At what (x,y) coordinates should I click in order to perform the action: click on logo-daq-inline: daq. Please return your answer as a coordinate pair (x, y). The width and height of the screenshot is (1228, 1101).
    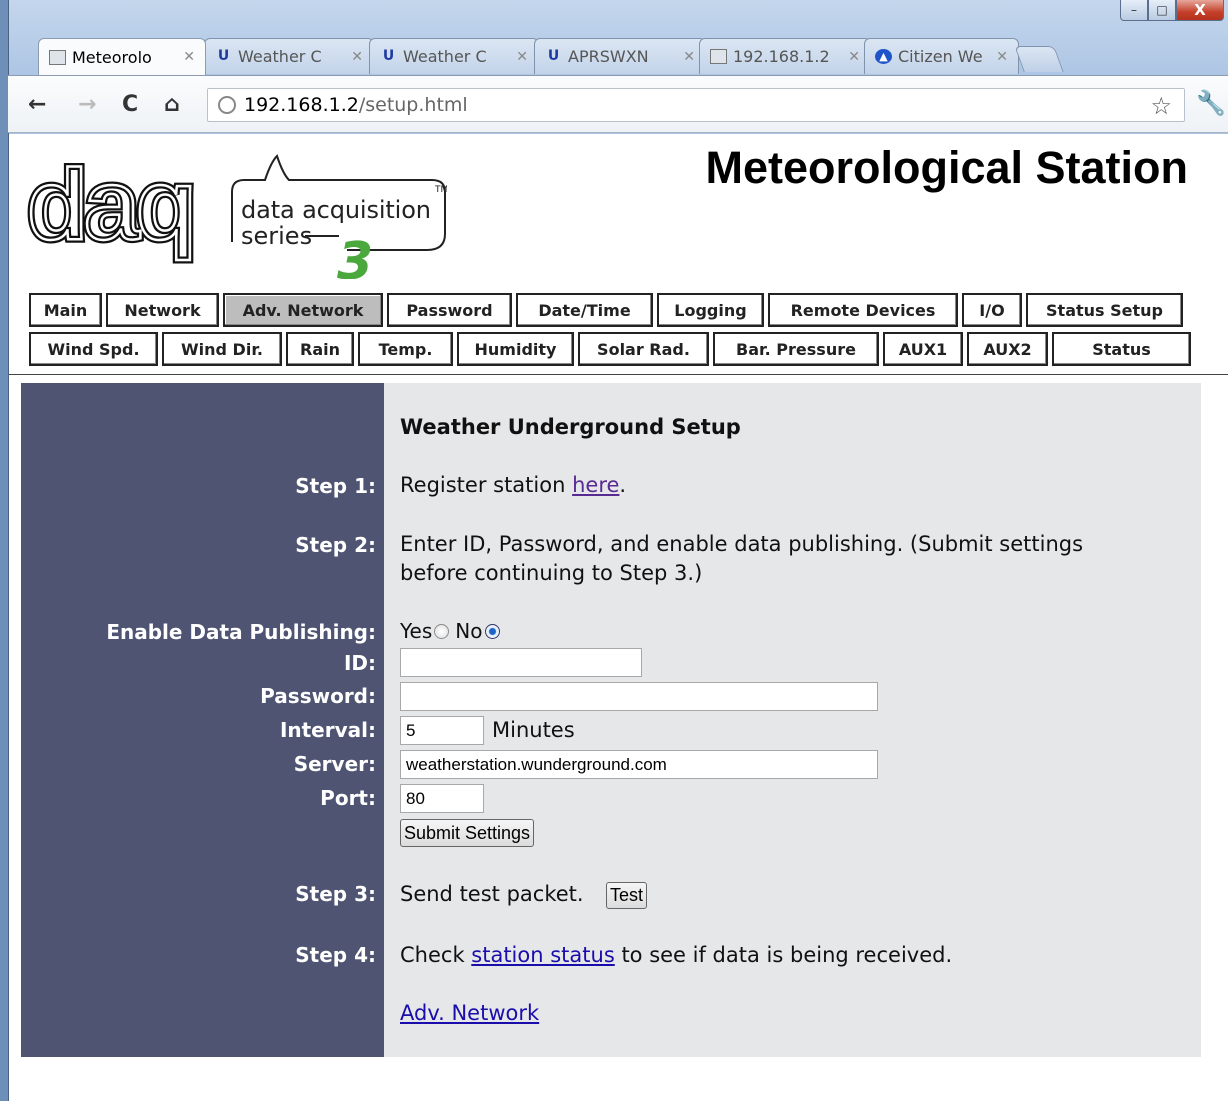
    Looking at the image, I should click on (110, 207).